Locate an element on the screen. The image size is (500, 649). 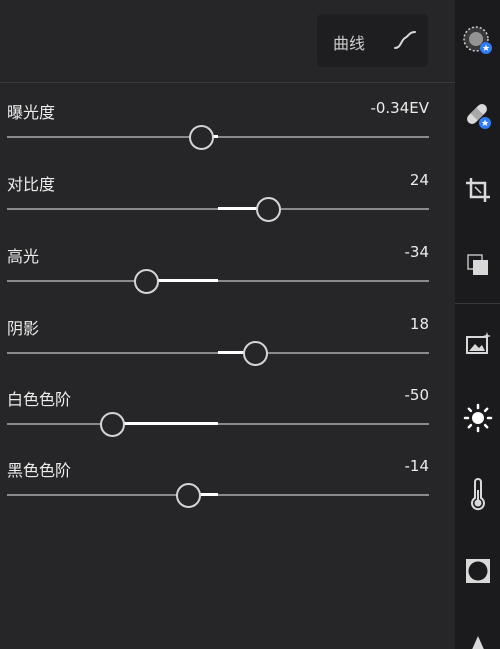
color-button is located at coordinates (477, 495).